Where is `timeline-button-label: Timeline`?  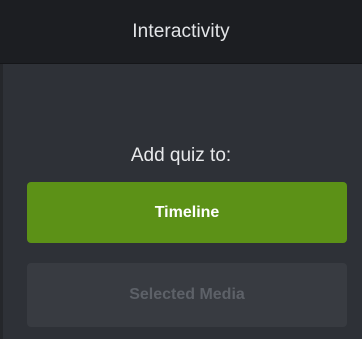
timeline-button-label: Timeline is located at coordinates (187, 212).